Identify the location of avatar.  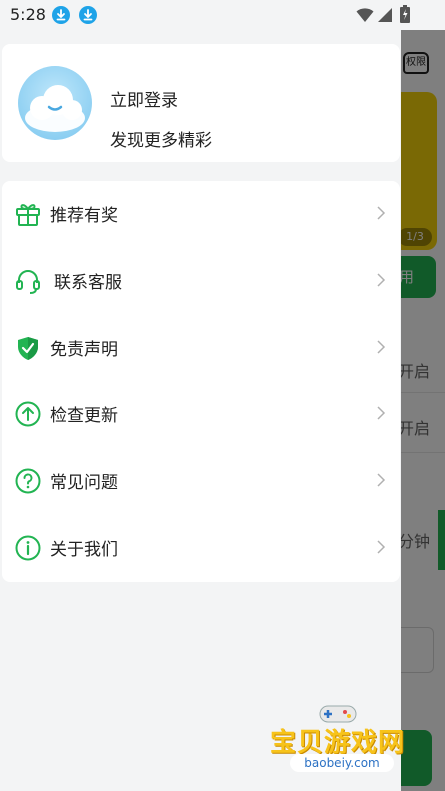
(55, 103).